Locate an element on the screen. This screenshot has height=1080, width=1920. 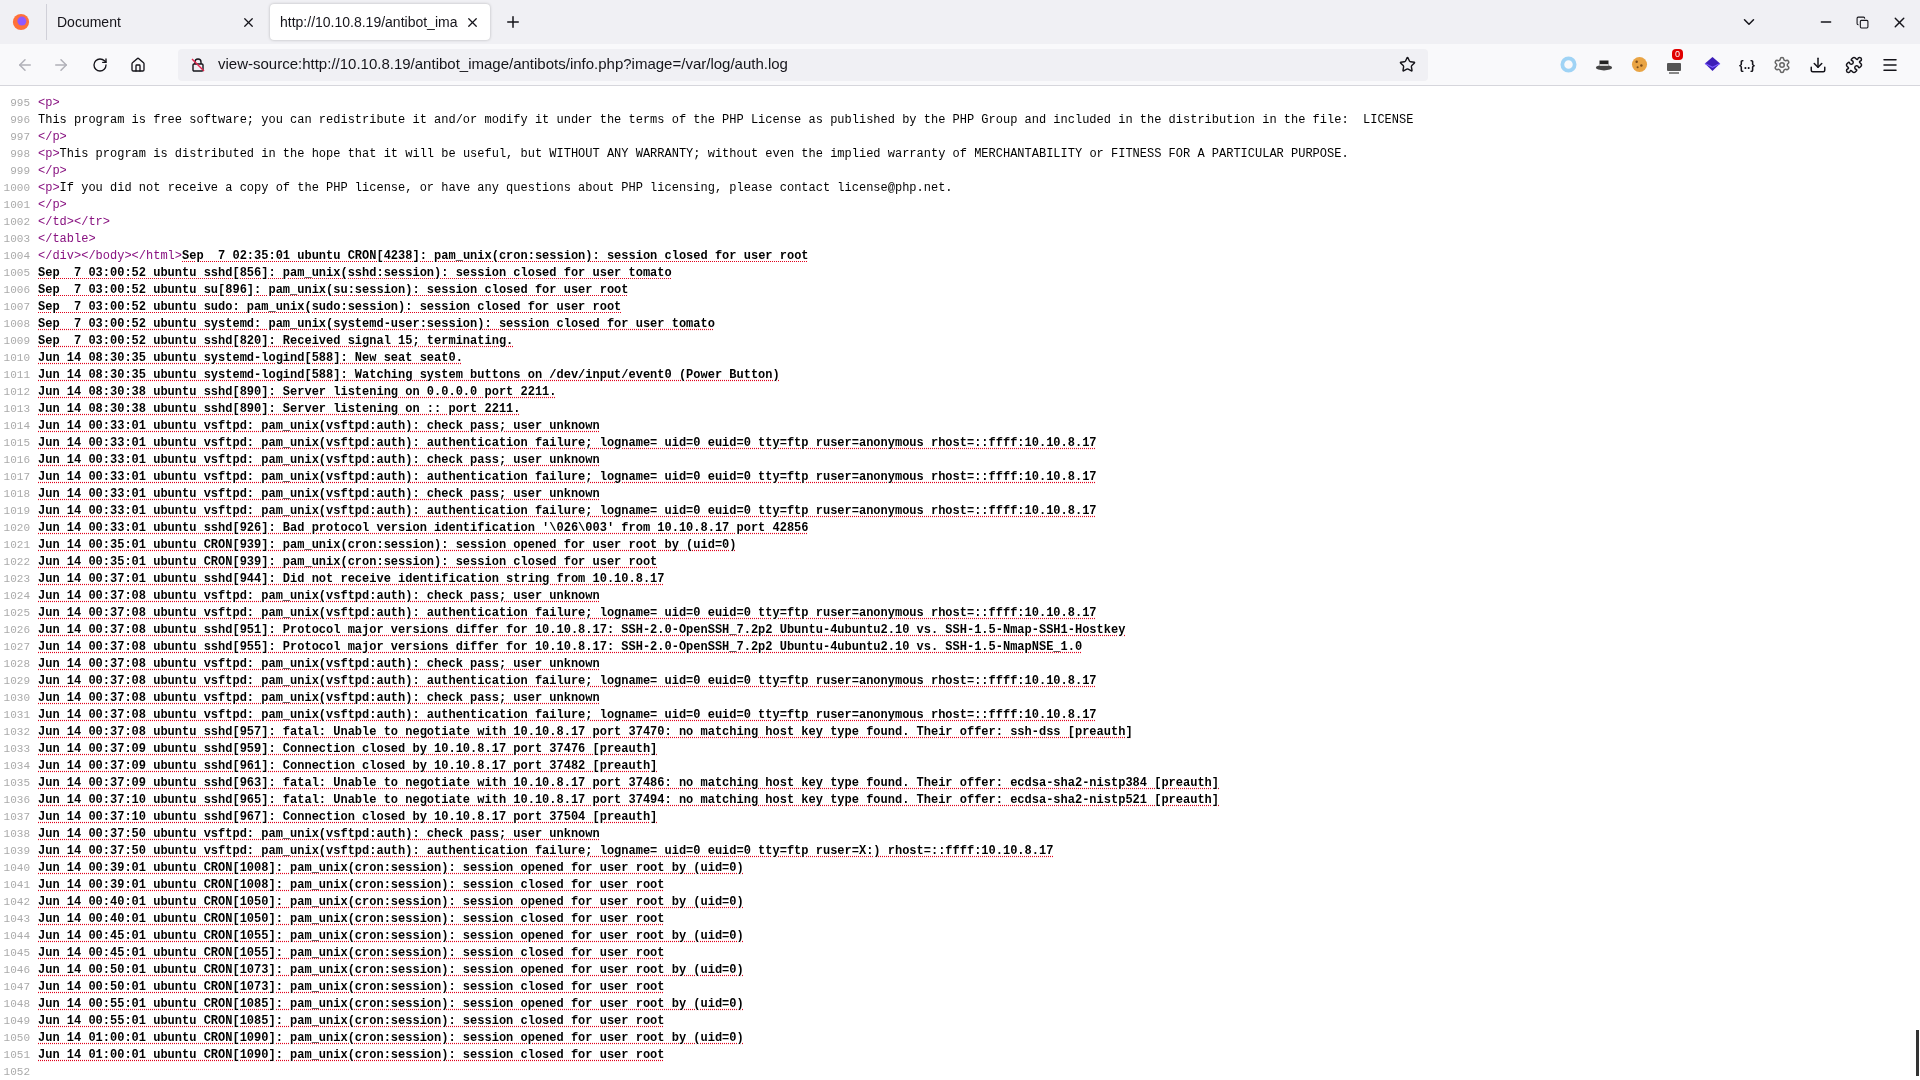
cookie-icon is located at coordinates (1639, 64).